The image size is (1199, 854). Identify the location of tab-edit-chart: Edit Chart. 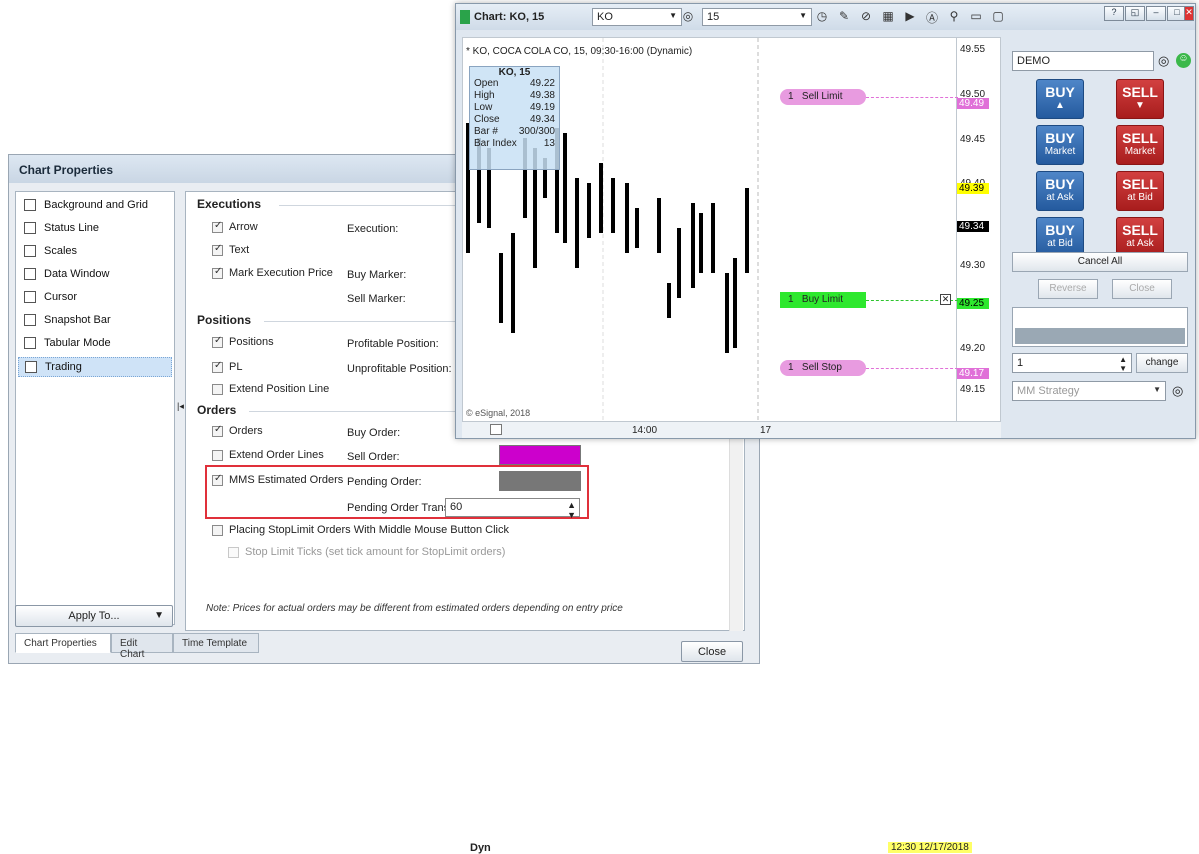
(142, 646).